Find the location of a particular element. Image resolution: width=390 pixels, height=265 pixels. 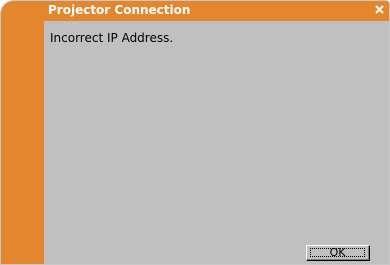

ok-button: OK is located at coordinates (338, 253).